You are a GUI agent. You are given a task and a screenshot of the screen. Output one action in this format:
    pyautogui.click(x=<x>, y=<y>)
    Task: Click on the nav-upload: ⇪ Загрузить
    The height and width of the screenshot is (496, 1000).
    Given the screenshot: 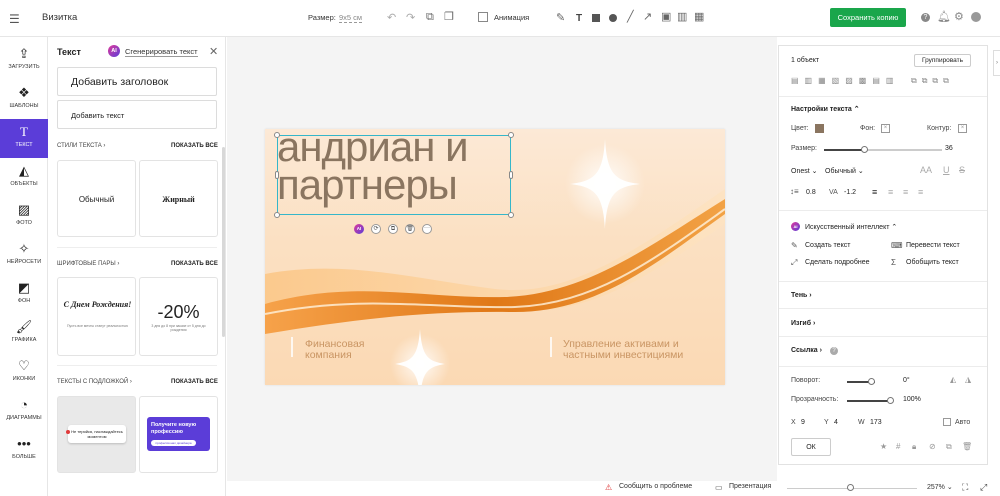 What is the action you would take?
    pyautogui.click(x=24, y=60)
    